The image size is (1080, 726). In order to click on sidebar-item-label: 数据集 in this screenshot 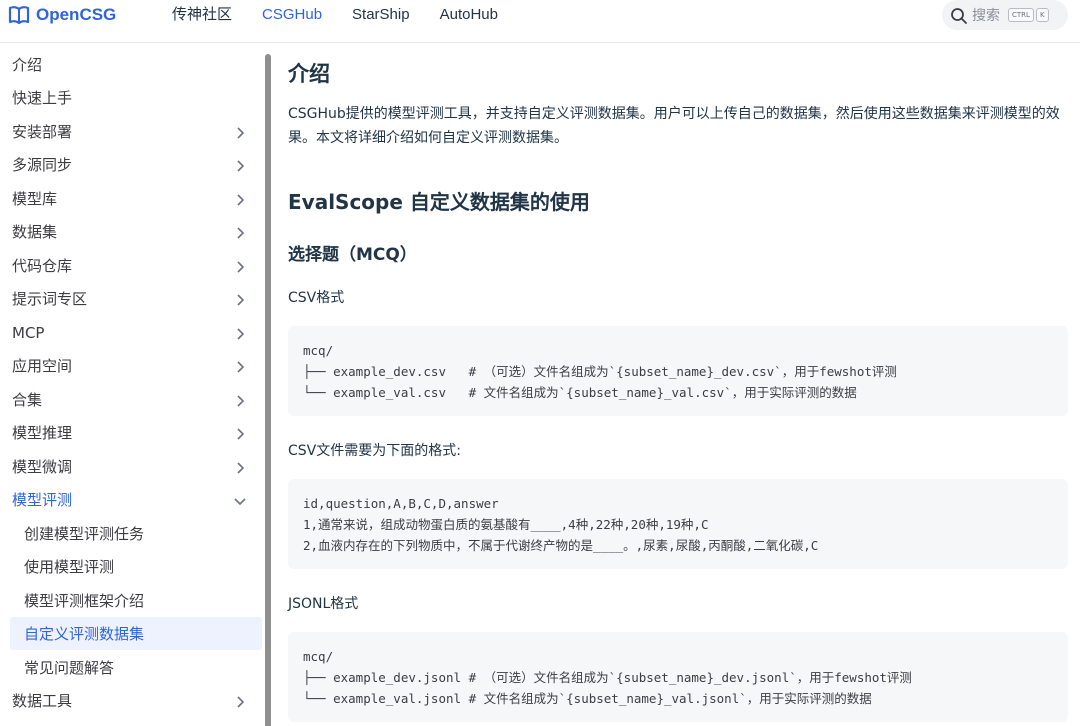, I will do `click(35, 232)`.